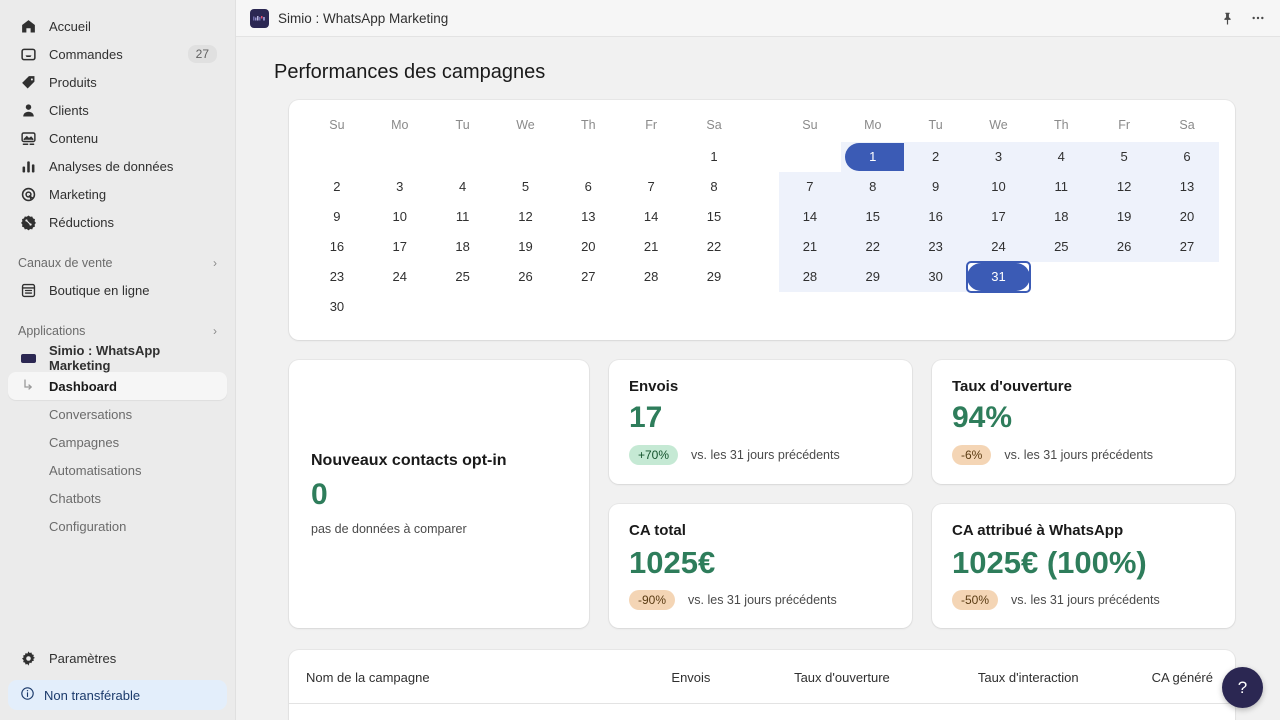 The width and height of the screenshot is (1280, 720). What do you see at coordinates (65, 263) in the screenshot?
I see `section-label: Canaux de vente` at bounding box center [65, 263].